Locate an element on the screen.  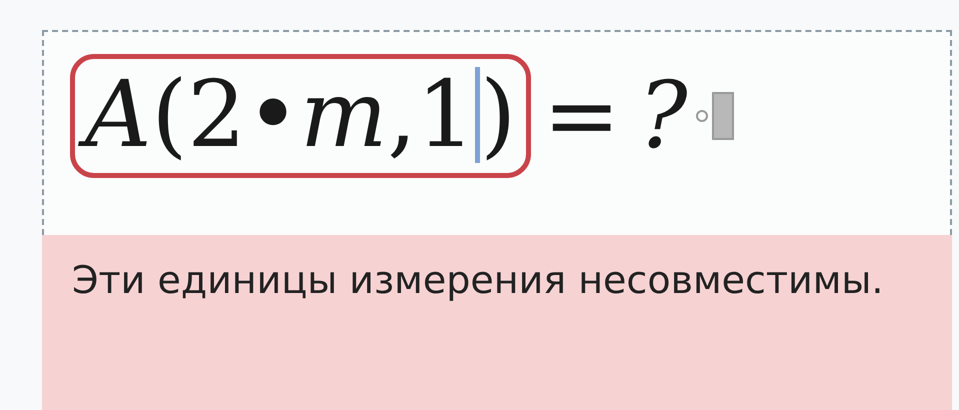
selected-expression: A(2•m,1) is located at coordinates (301, 116).